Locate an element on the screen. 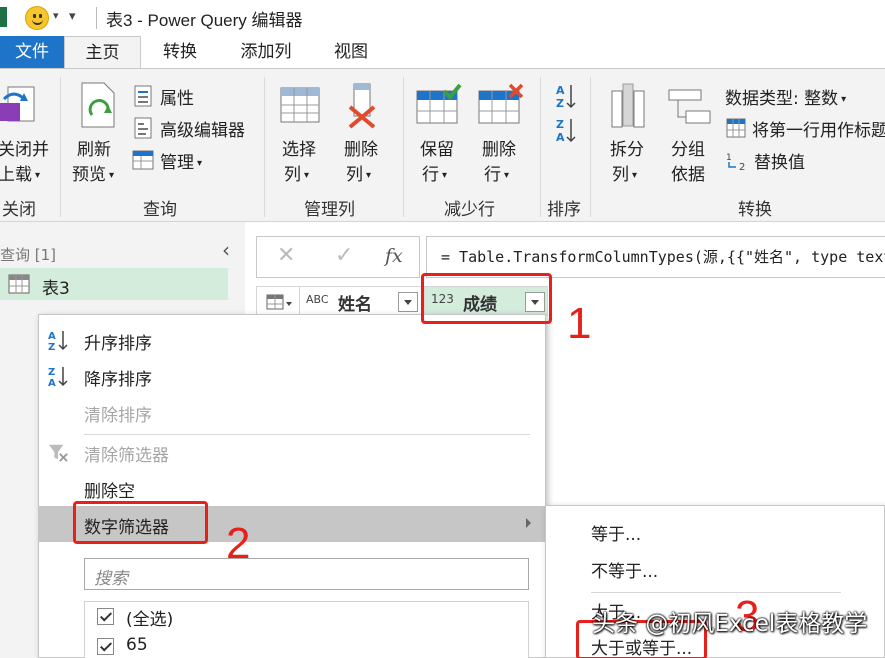  properties-button: 属性 is located at coordinates (192, 96).